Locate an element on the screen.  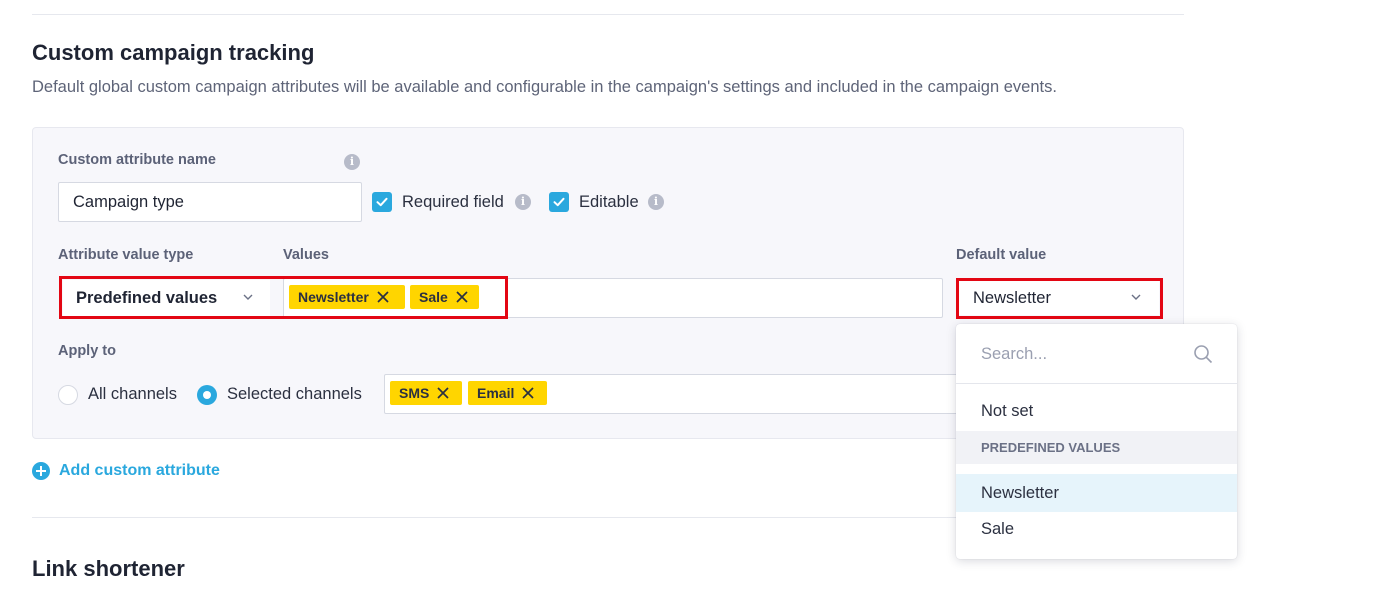
search-icon is located at coordinates (1203, 354).